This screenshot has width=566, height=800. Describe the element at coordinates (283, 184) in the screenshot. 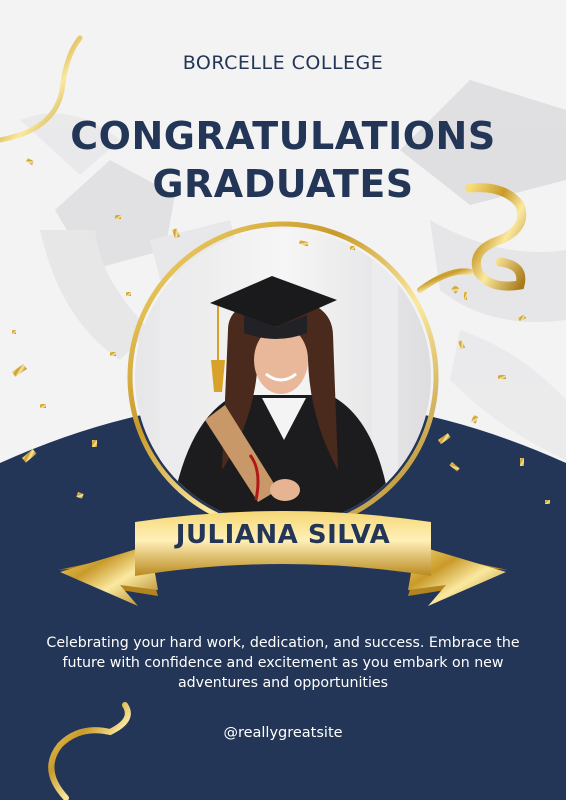

I see `headline-graduates: GRADUATES` at that location.